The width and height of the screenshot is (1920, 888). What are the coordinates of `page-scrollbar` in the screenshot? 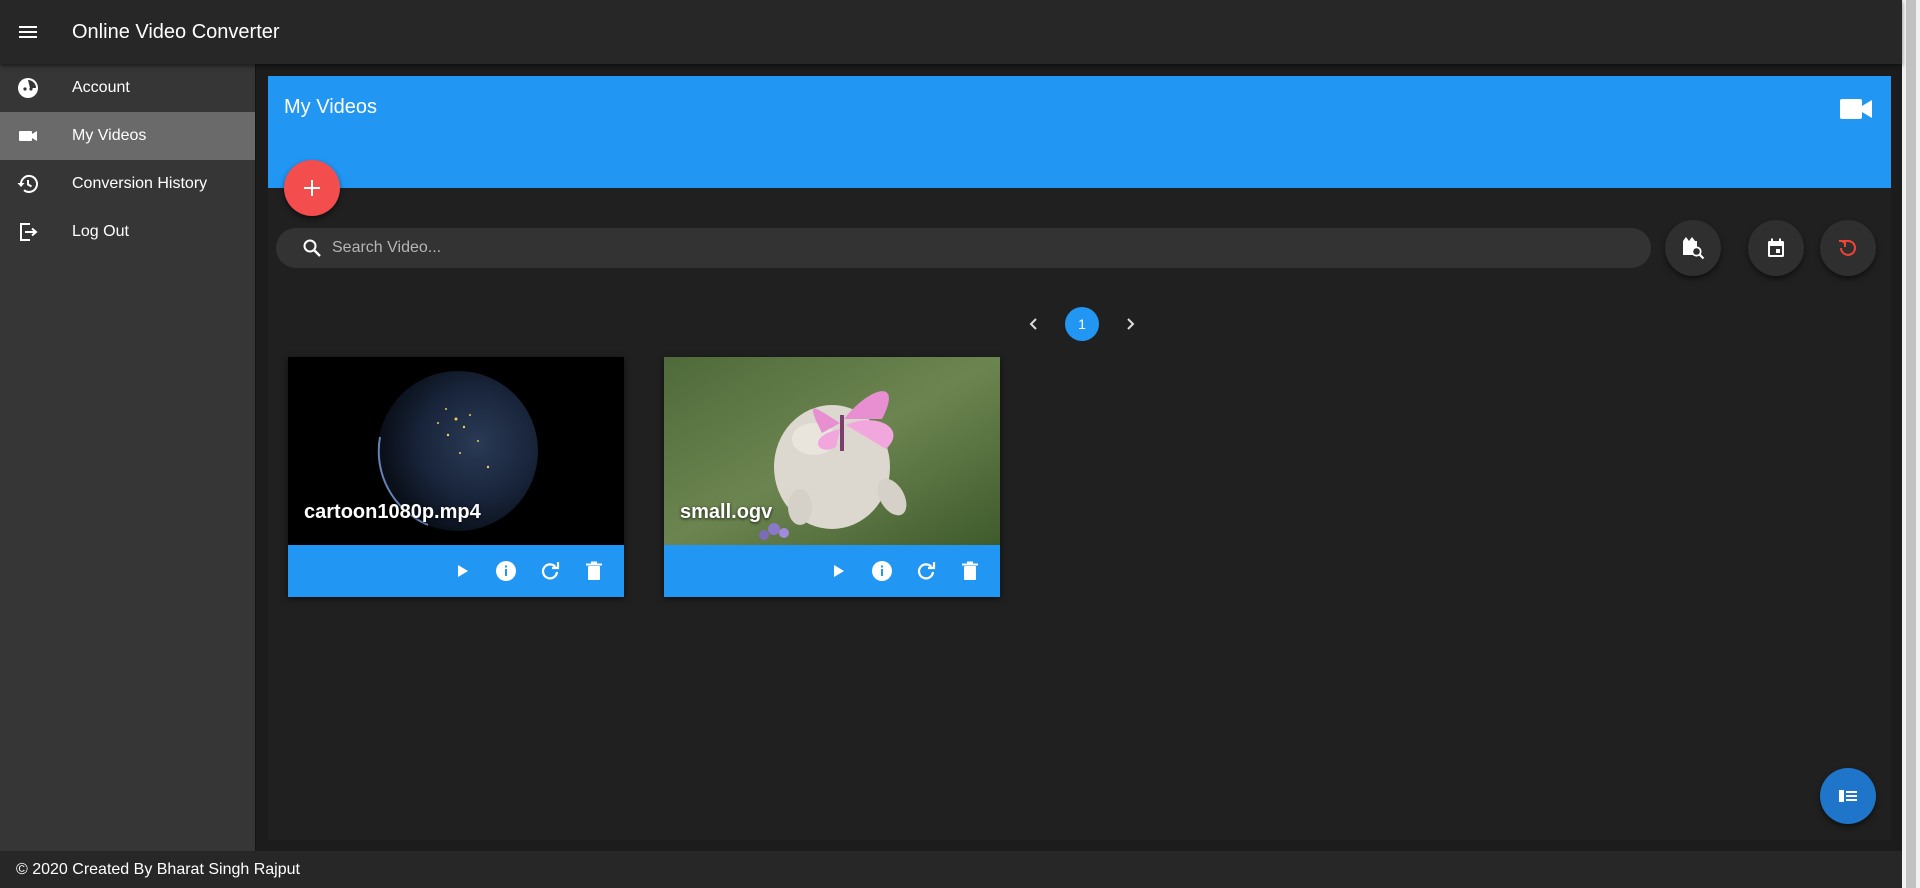 It's located at (1911, 444).